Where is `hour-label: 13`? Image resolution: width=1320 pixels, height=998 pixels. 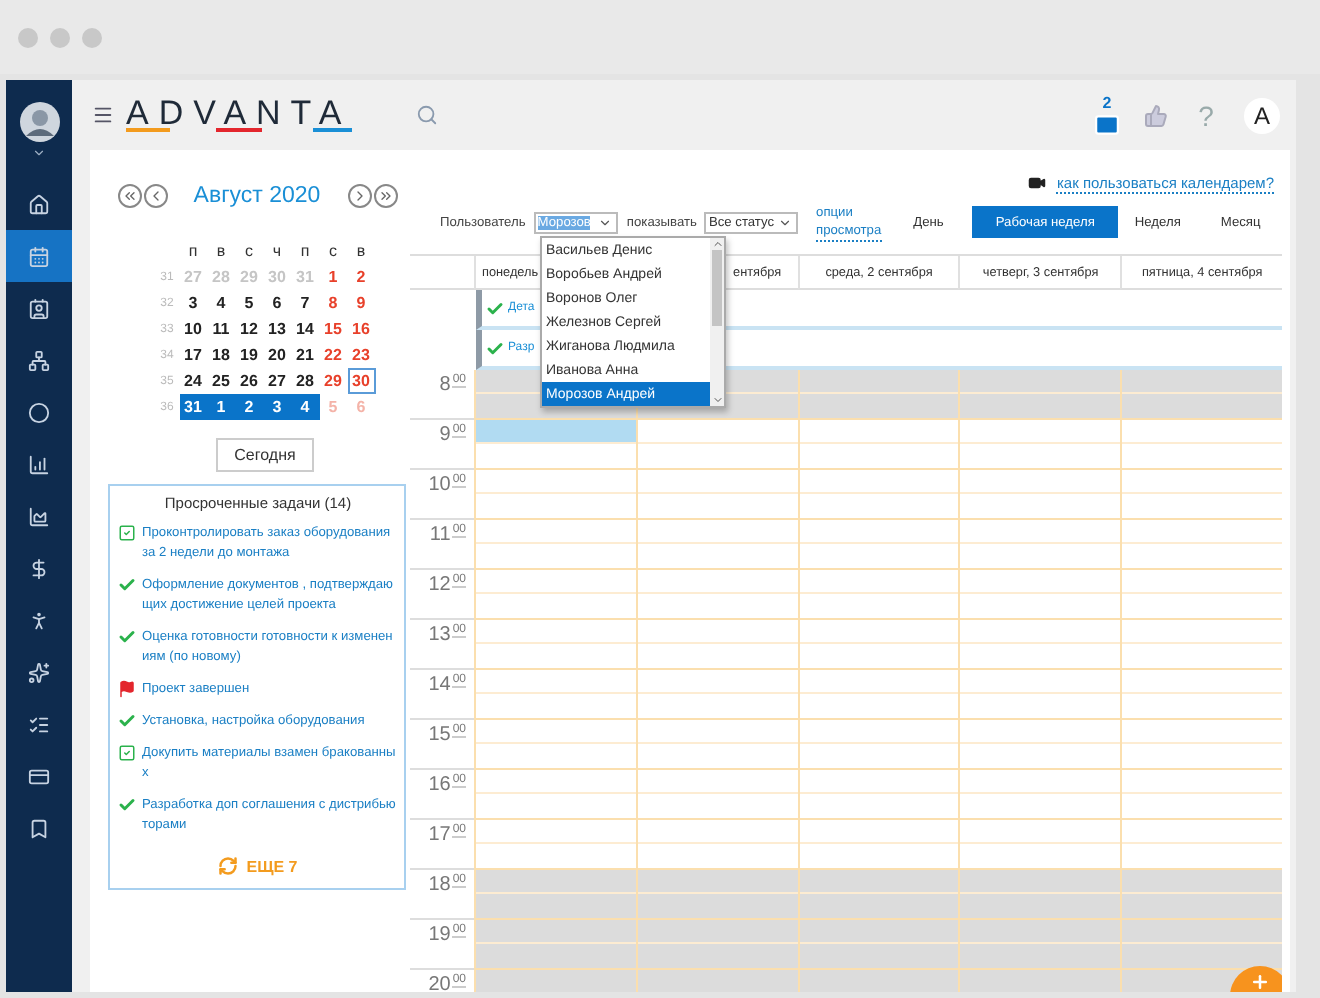 hour-label: 13 is located at coordinates (439, 635).